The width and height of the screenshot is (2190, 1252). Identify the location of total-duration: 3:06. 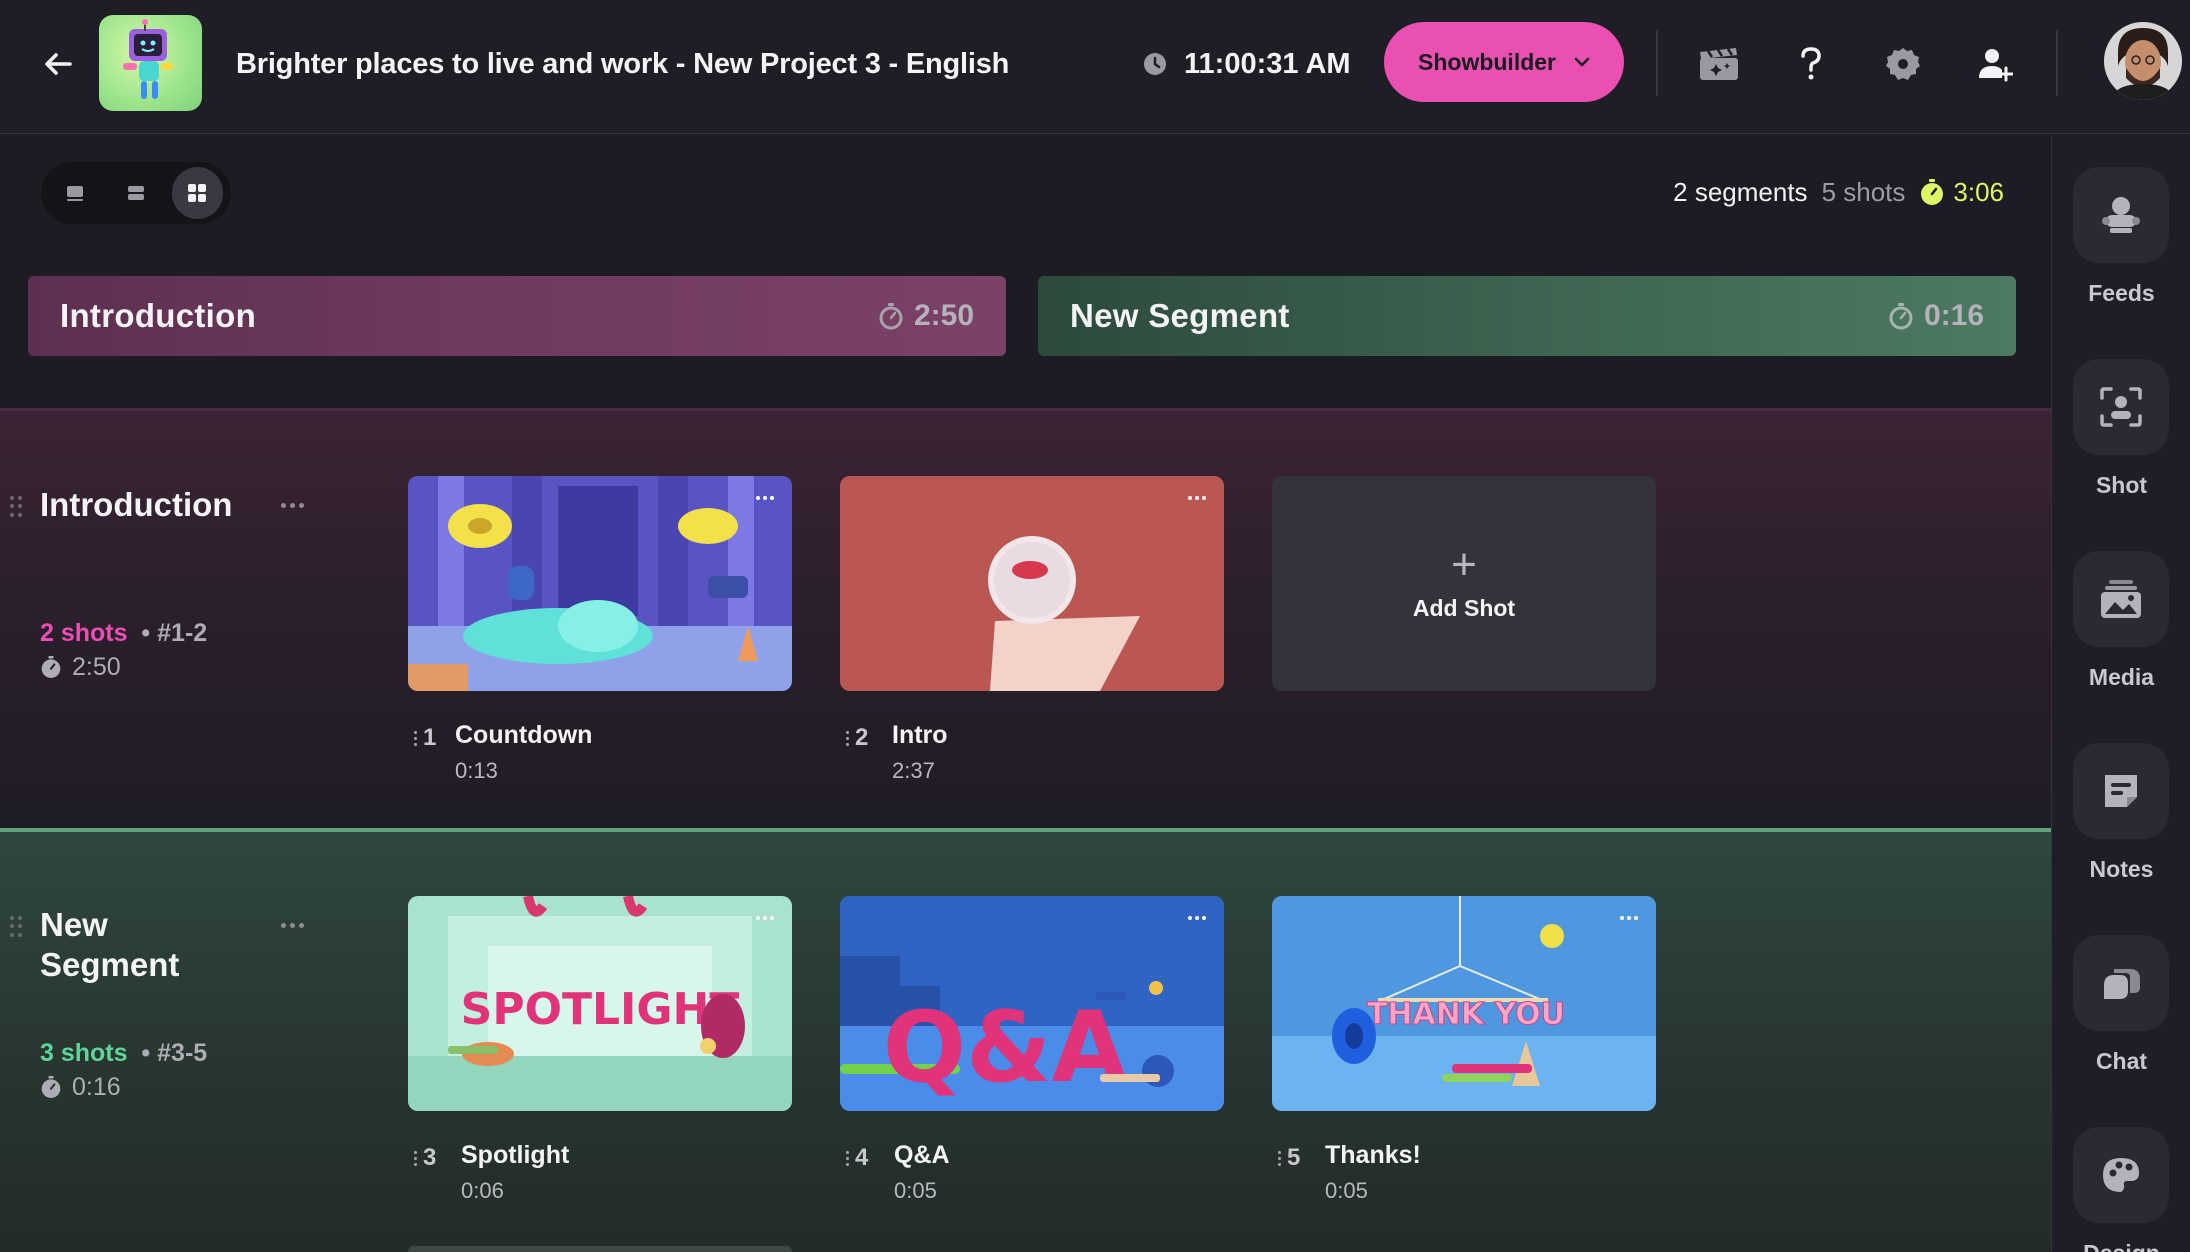
(1961, 192).